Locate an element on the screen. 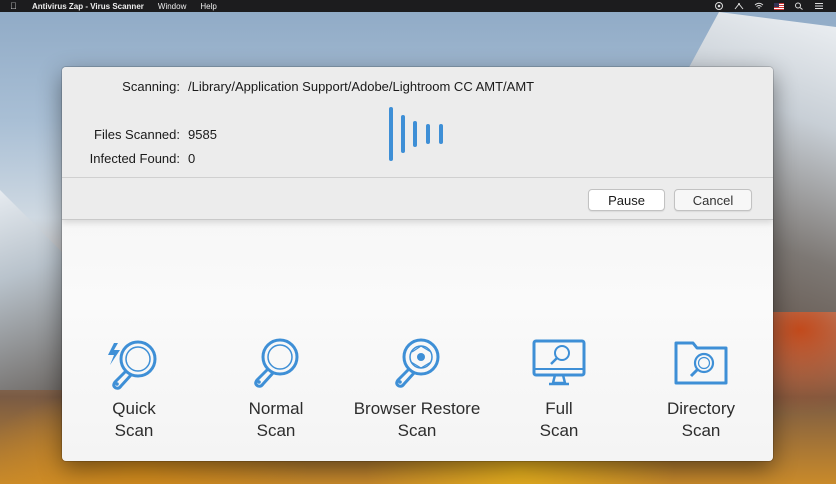 The image size is (836, 484). full-scan-button: Full Scan is located at coordinates (559, 389).